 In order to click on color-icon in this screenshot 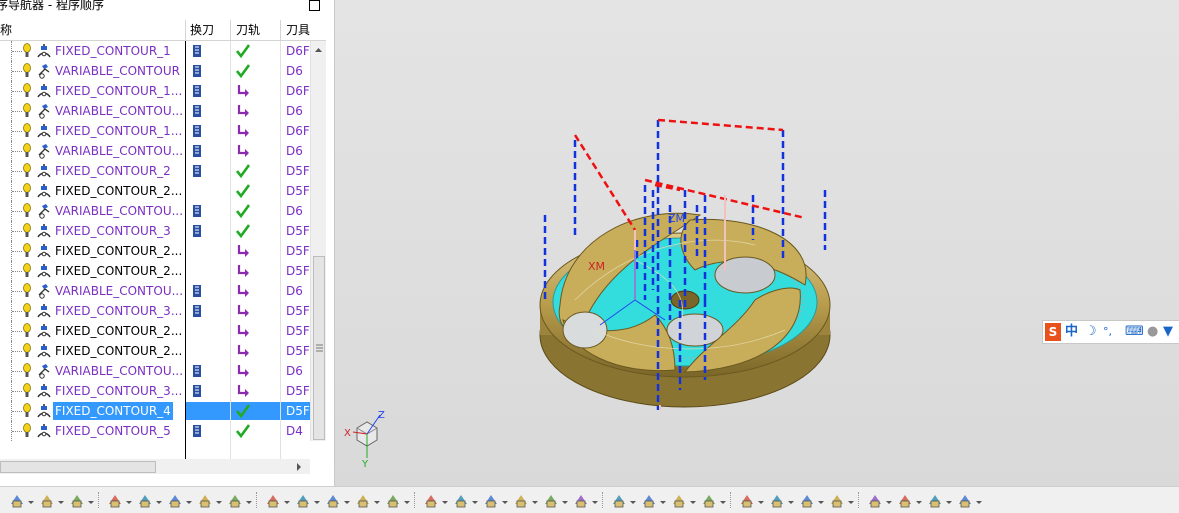, I will do `click(875, 500)`.